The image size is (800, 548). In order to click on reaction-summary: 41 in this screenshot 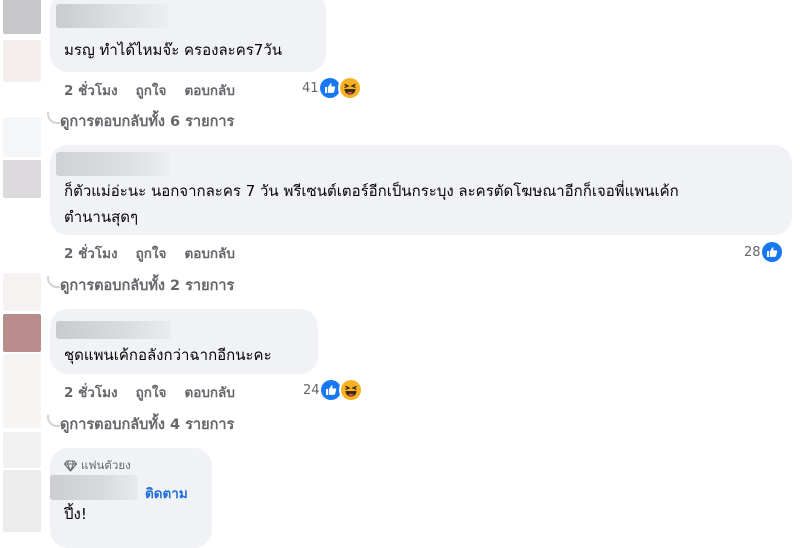, I will do `click(332, 88)`.